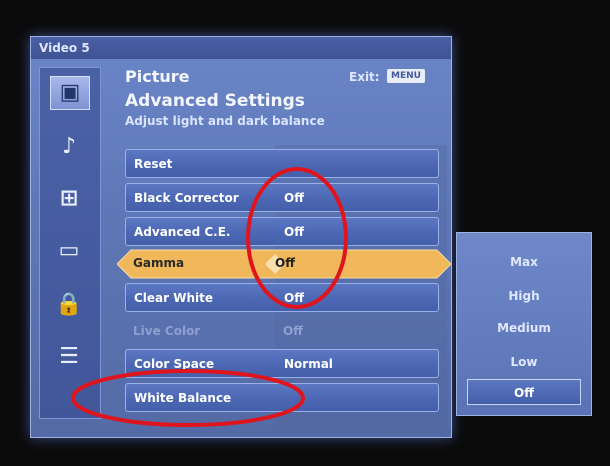 The height and width of the screenshot is (466, 610). Describe the element at coordinates (153, 164) in the screenshot. I see `setting-label: Reset` at that location.